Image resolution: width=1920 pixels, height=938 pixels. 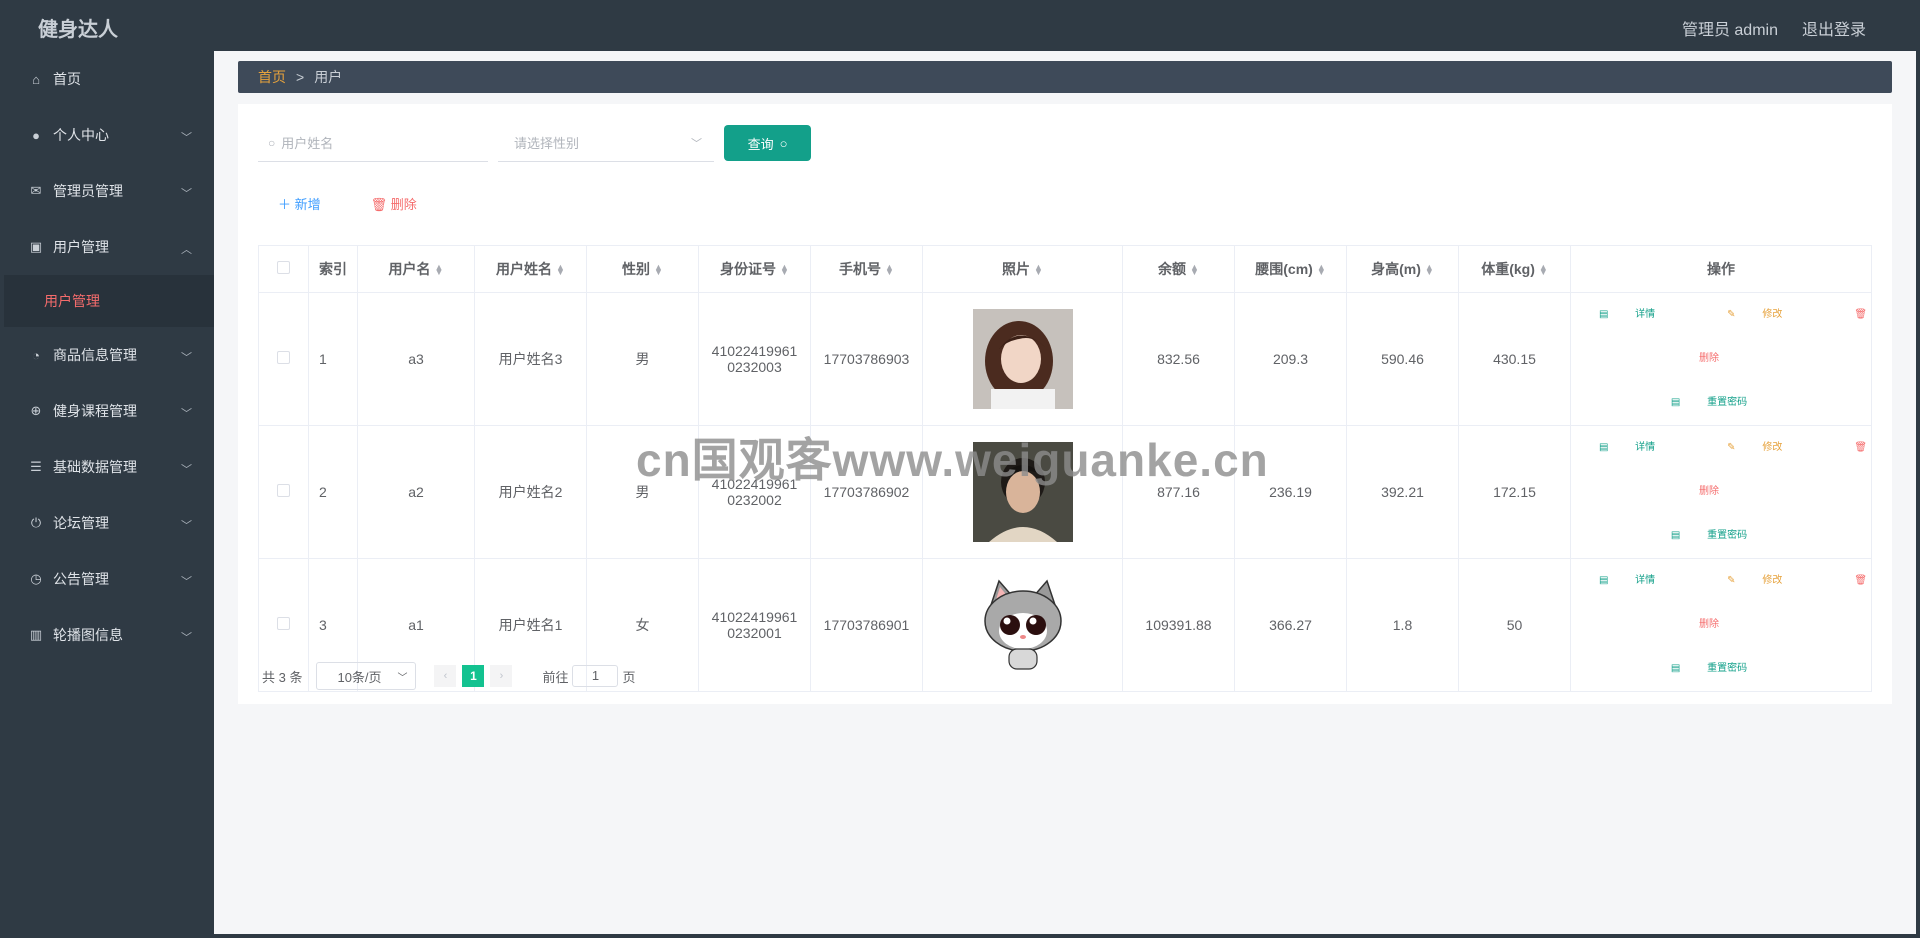 I want to click on page-size-value: 10条/页, so click(x=359, y=677).